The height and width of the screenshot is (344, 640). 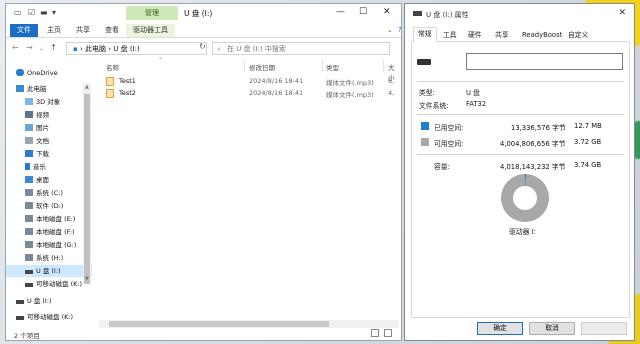 I want to click on free-space-size: 3.72 GB, so click(x=588, y=142).